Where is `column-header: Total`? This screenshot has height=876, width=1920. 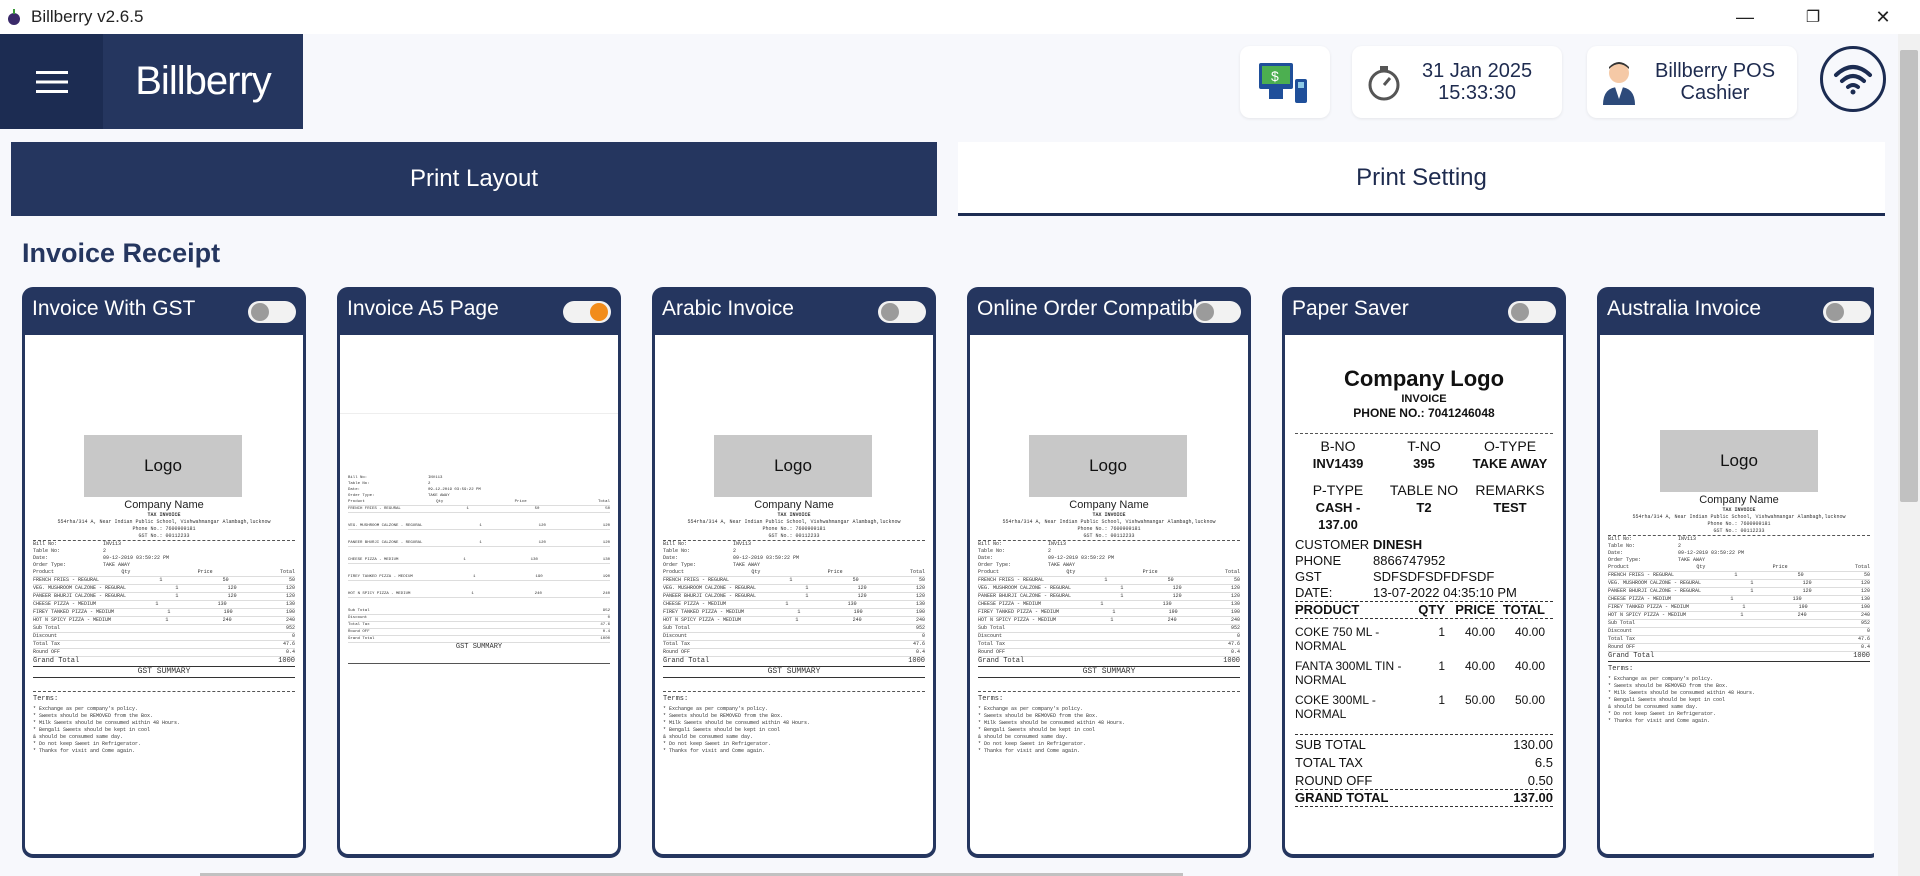
column-header: Total is located at coordinates (603, 502).